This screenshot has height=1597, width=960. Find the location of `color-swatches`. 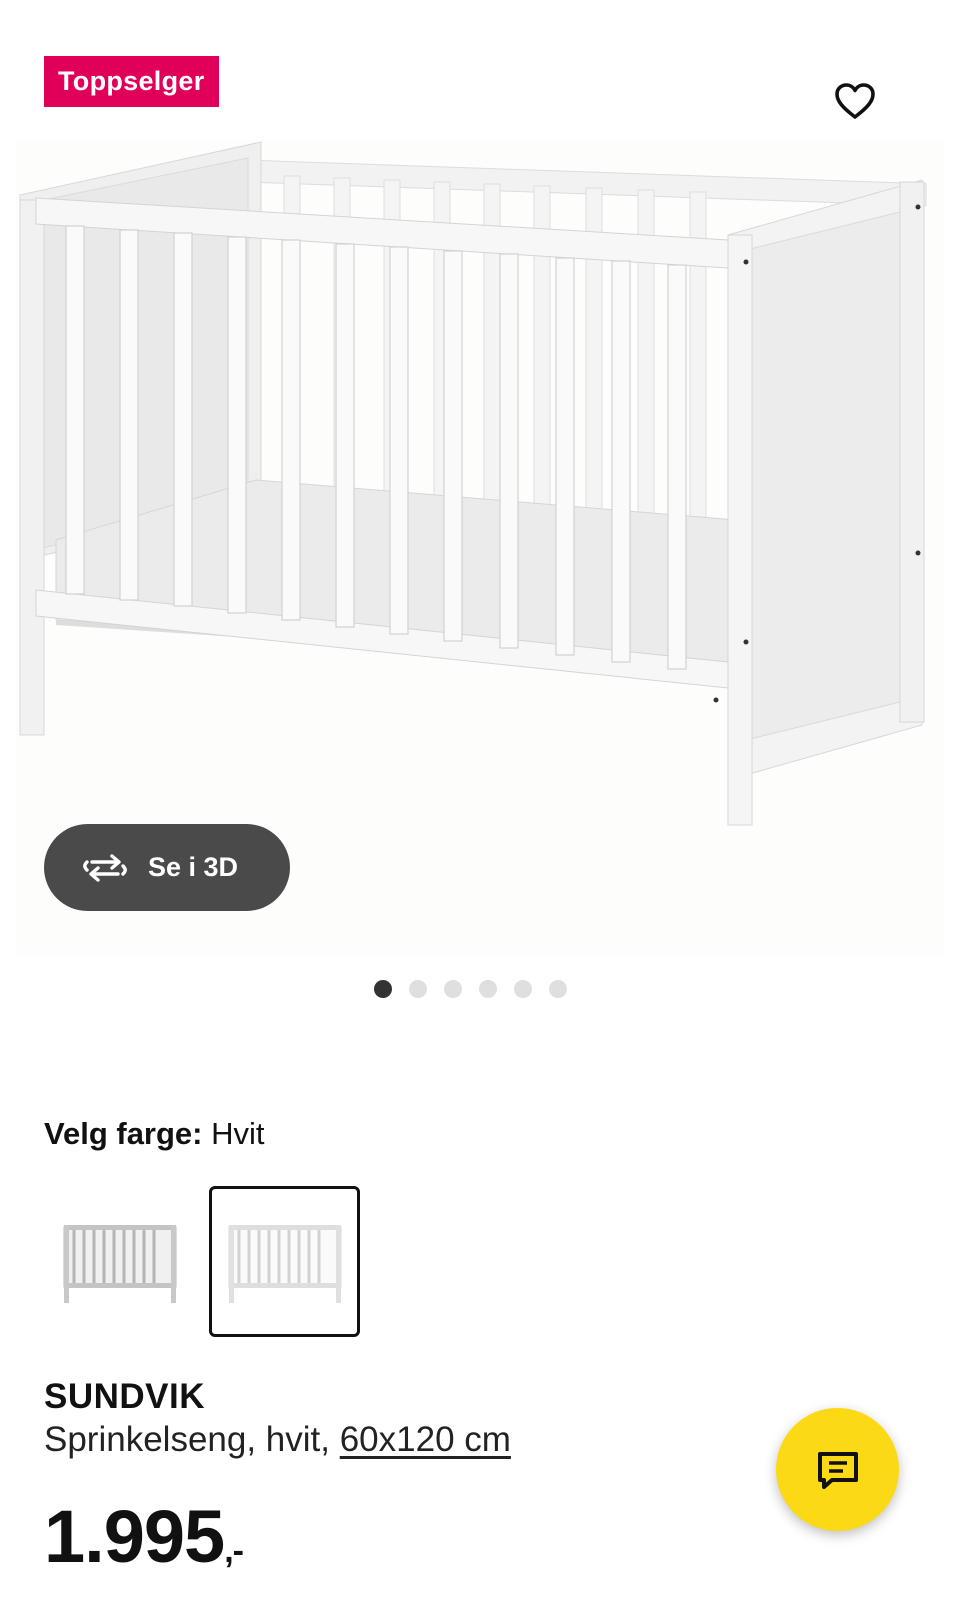

color-swatches is located at coordinates (202, 1261).